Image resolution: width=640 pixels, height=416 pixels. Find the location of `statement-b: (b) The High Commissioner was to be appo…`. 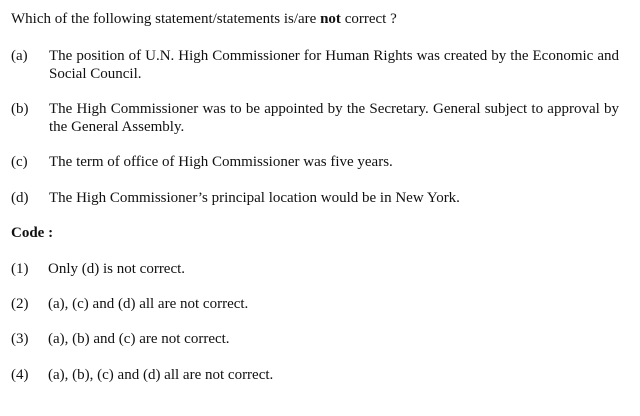

statement-b: (b) The High Commissioner was to be appo… is located at coordinates (315, 118).